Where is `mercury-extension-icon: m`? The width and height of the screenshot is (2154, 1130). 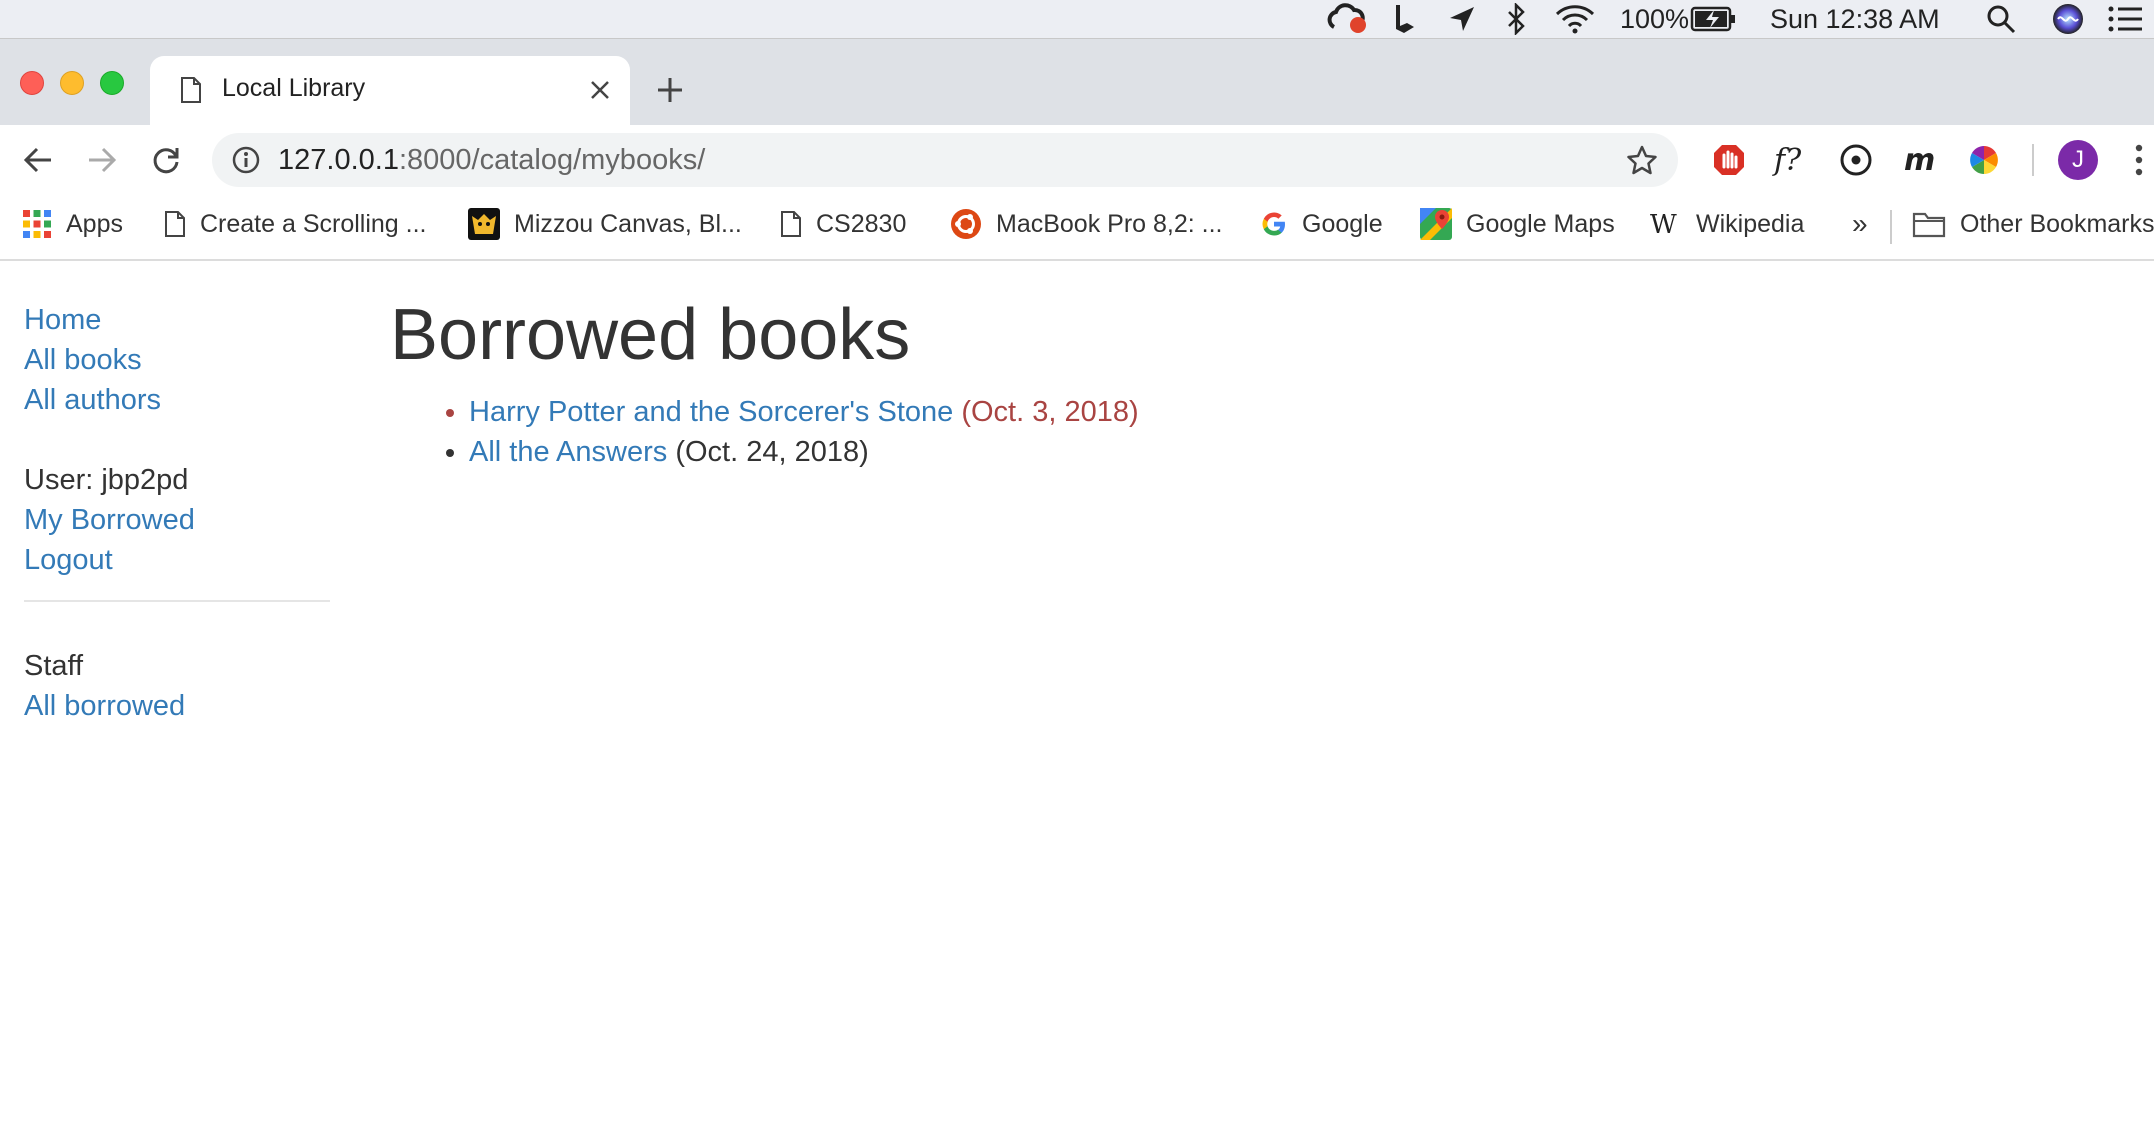
mercury-extension-icon: m is located at coordinates (1920, 160).